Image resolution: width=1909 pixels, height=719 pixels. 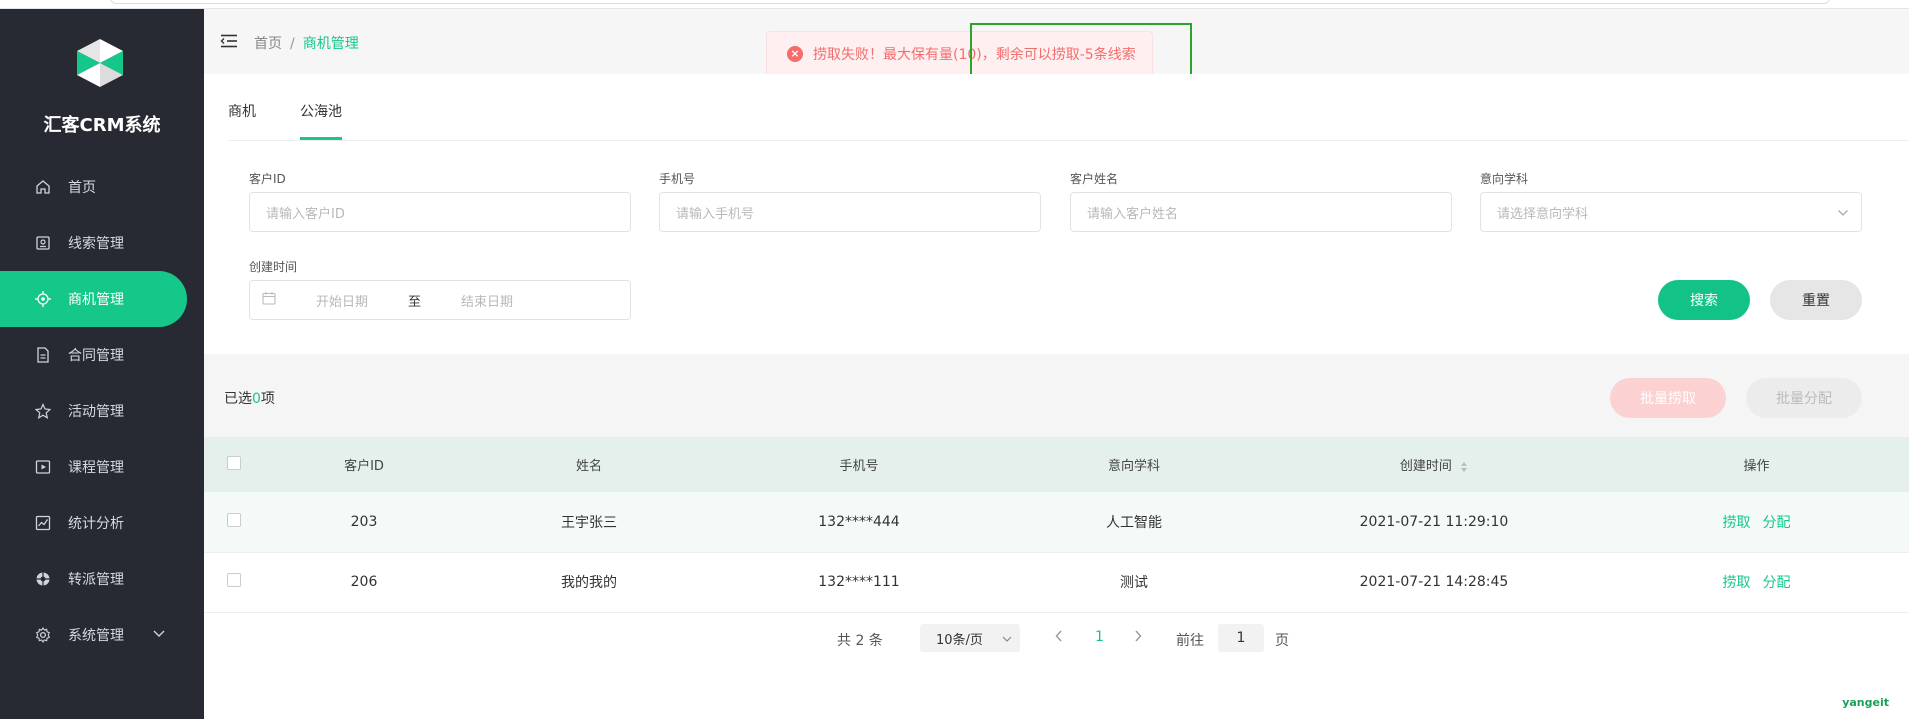 I want to click on page-size-value: 10条/页, so click(x=959, y=640).